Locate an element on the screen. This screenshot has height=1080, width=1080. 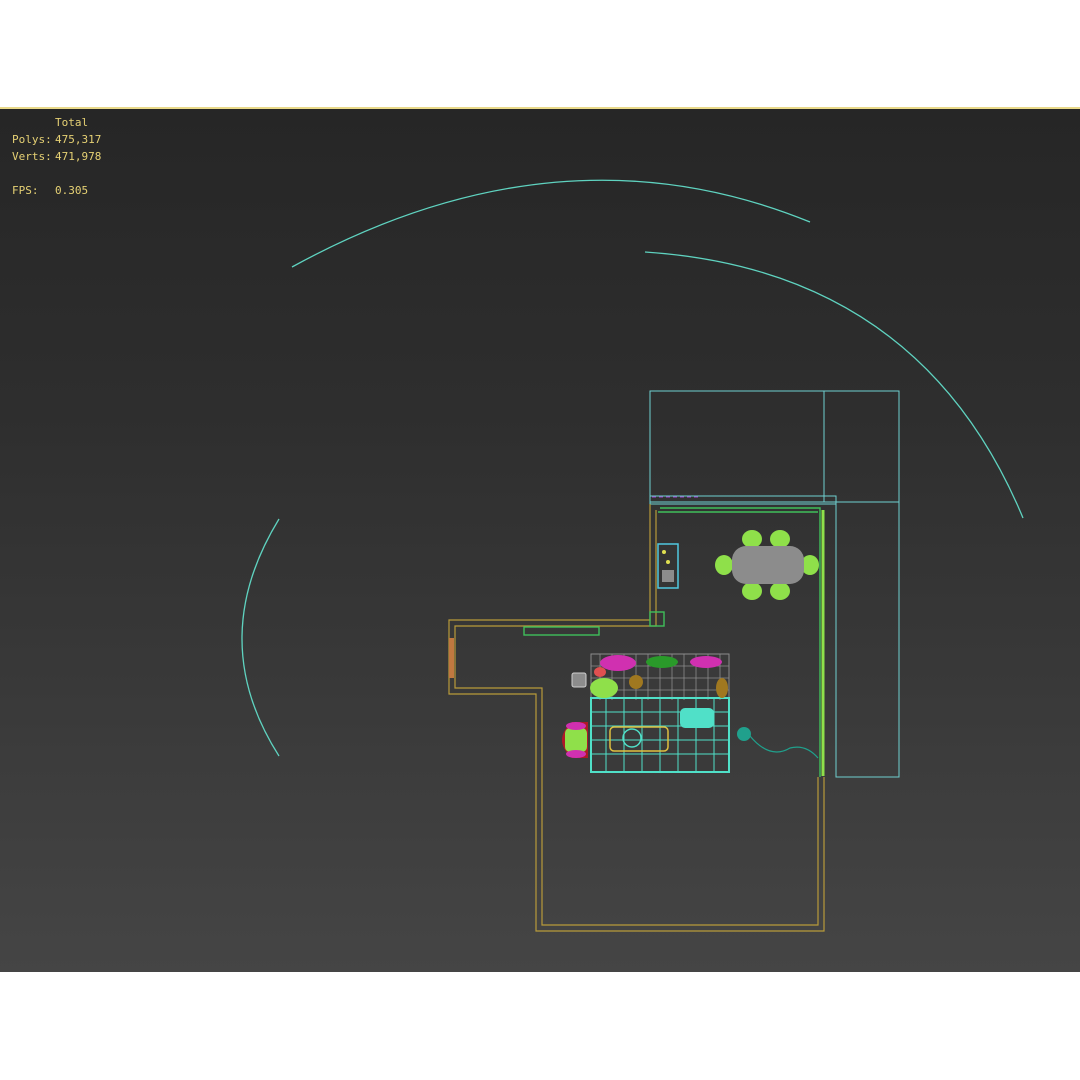
camera-arc-left is located at coordinates (260, 637).